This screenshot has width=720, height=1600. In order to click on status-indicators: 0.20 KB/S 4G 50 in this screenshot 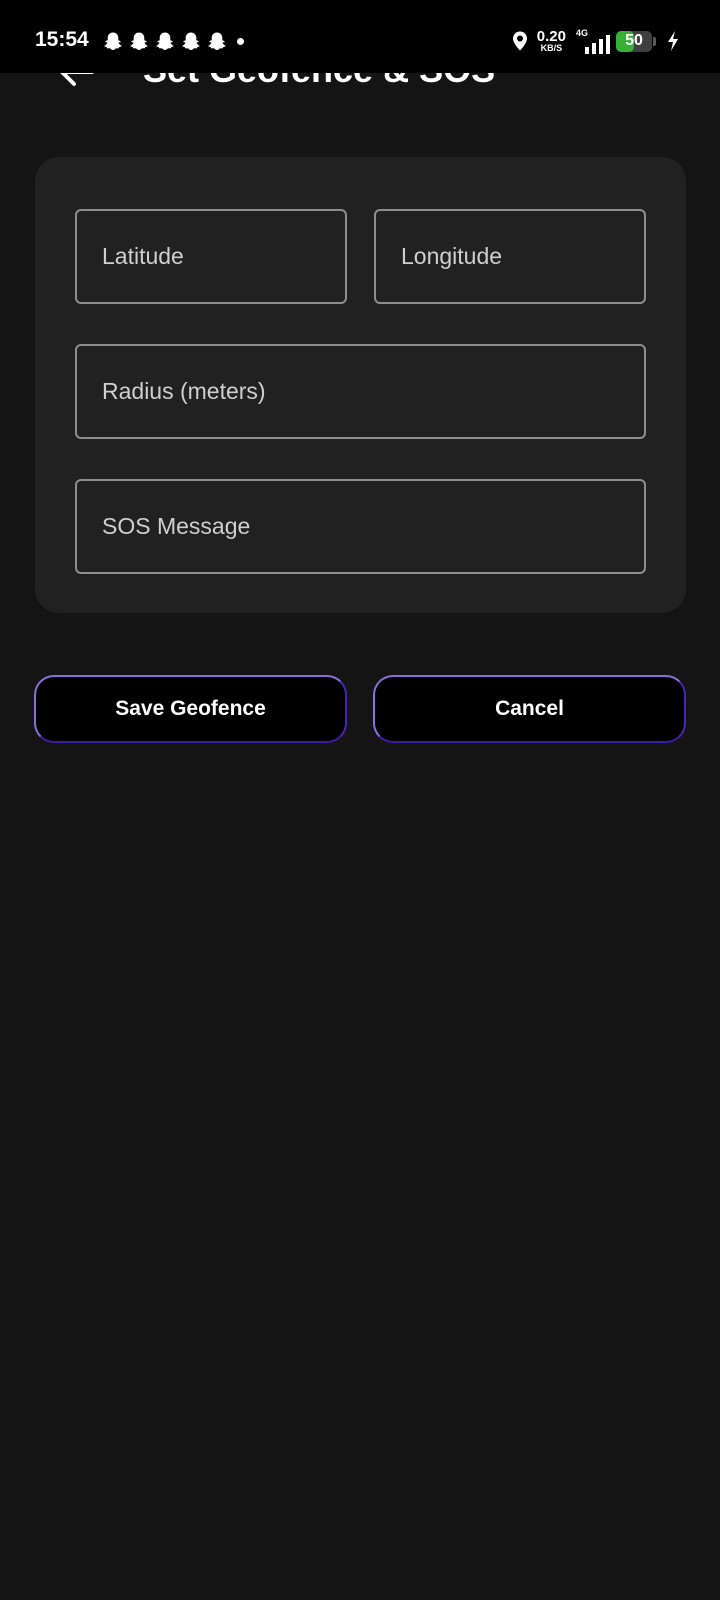, I will do `click(594, 41)`.